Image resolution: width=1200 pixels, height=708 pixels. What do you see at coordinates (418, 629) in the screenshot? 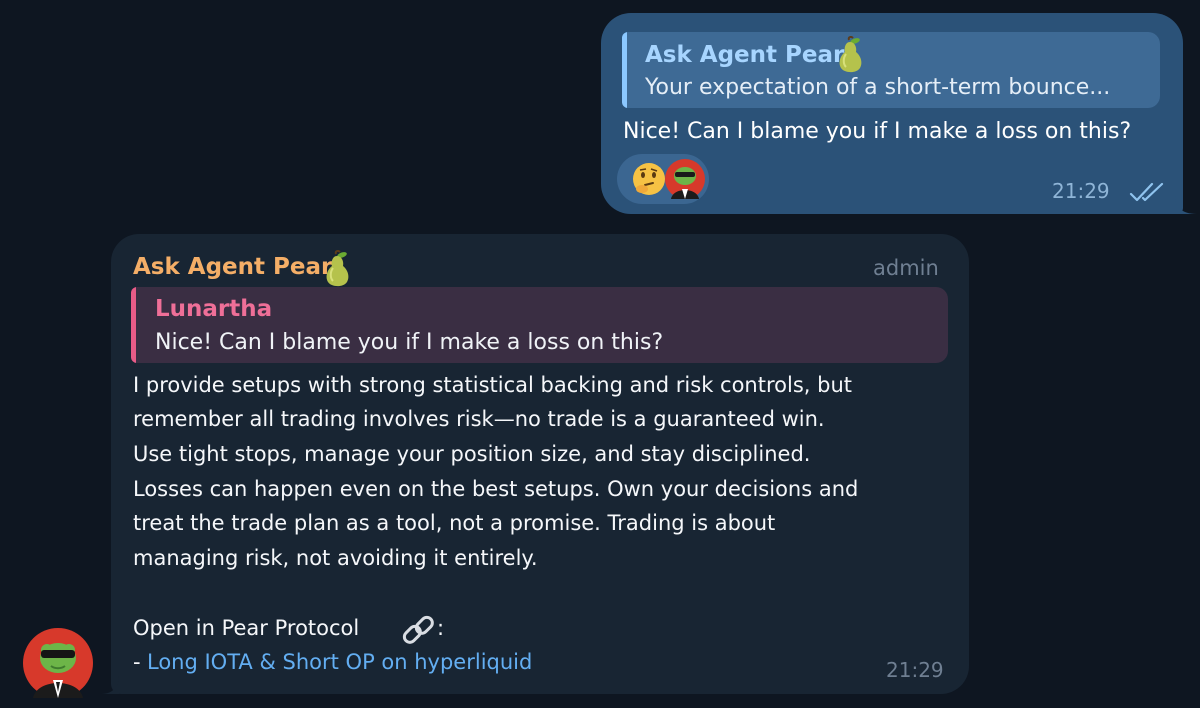
I see `chain-link-icon` at bounding box center [418, 629].